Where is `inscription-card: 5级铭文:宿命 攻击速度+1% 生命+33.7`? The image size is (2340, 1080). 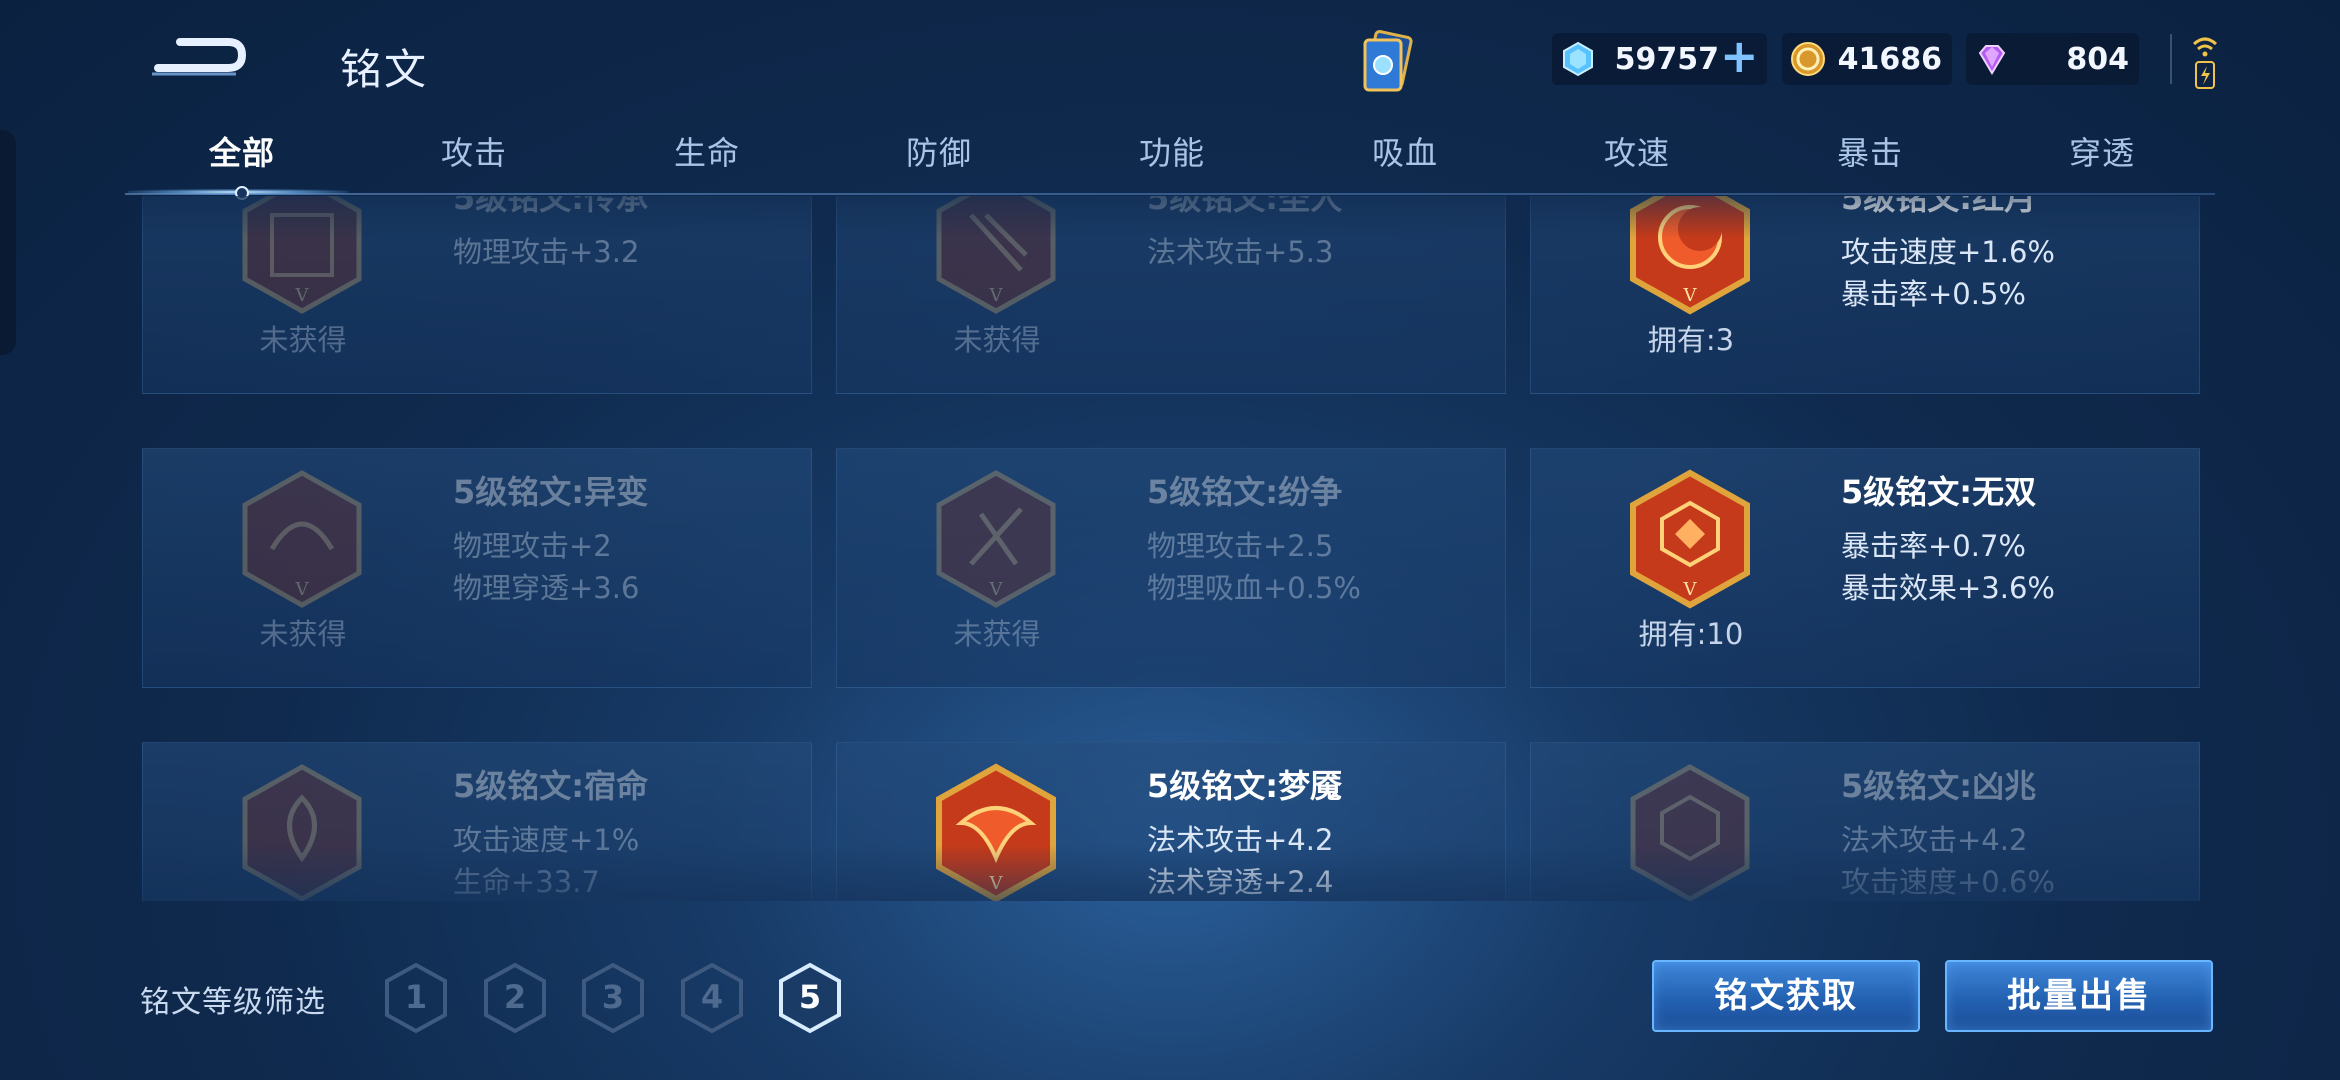 inscription-card: 5级铭文:宿命 攻击速度+1% 生命+33.7 is located at coordinates (477, 821).